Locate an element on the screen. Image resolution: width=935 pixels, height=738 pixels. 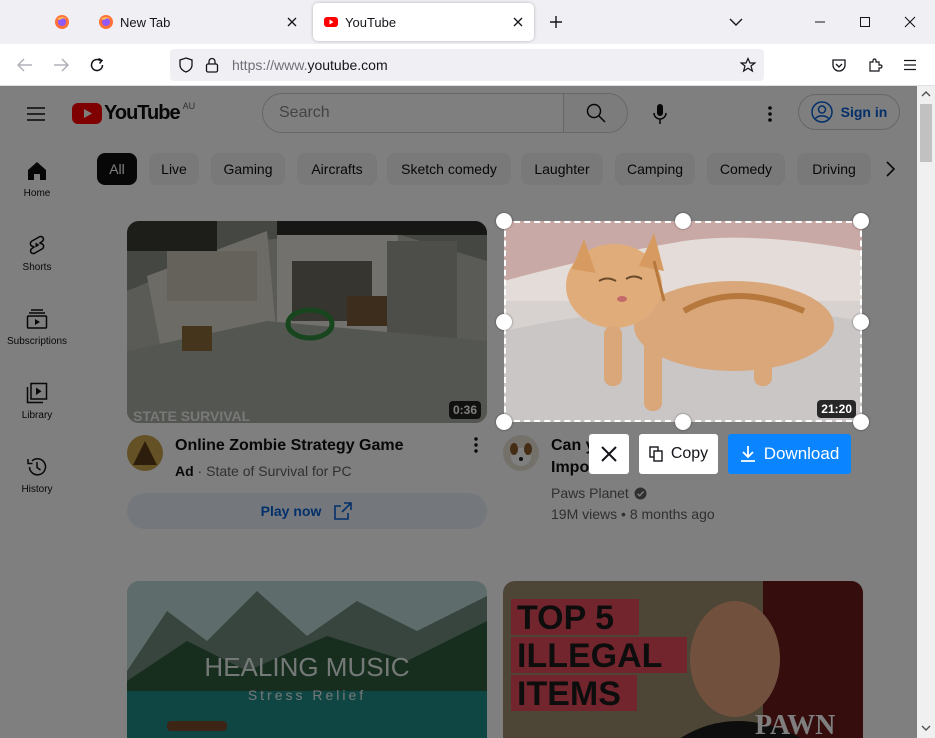
url-host: youtube.com is located at coordinates (347, 65).